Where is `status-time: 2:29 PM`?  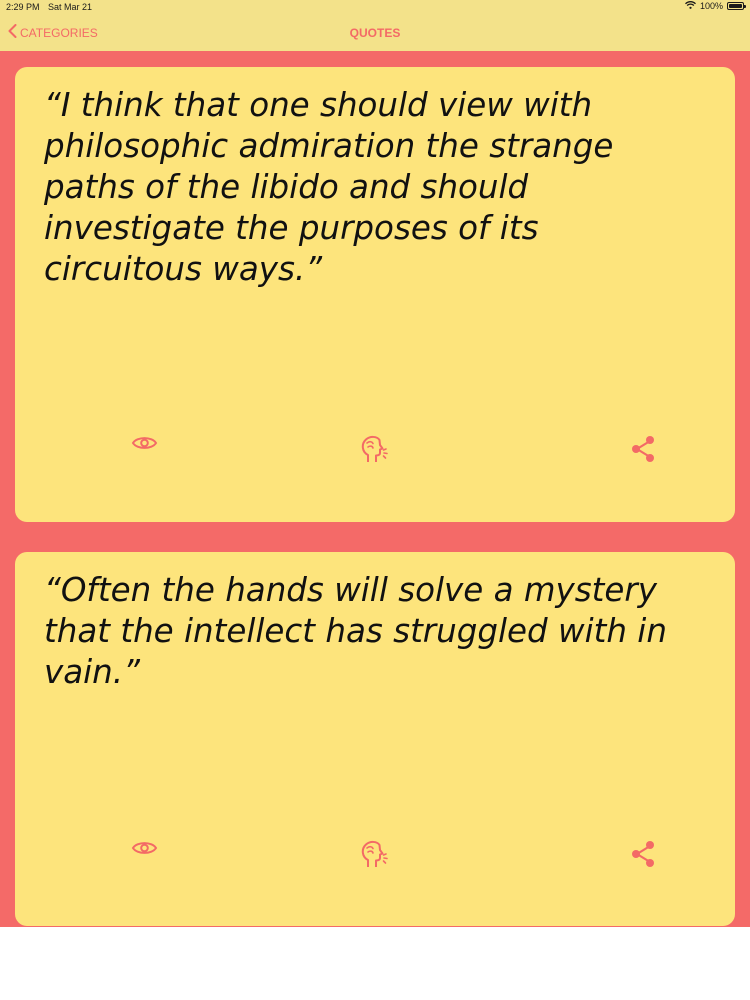 status-time: 2:29 PM is located at coordinates (23, 7).